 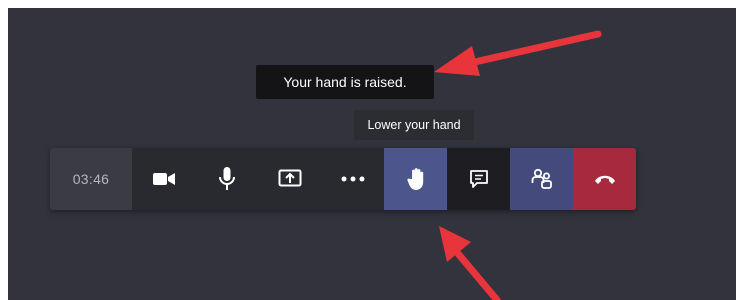 What do you see at coordinates (518, 53) in the screenshot?
I see `annotation-arrow-top` at bounding box center [518, 53].